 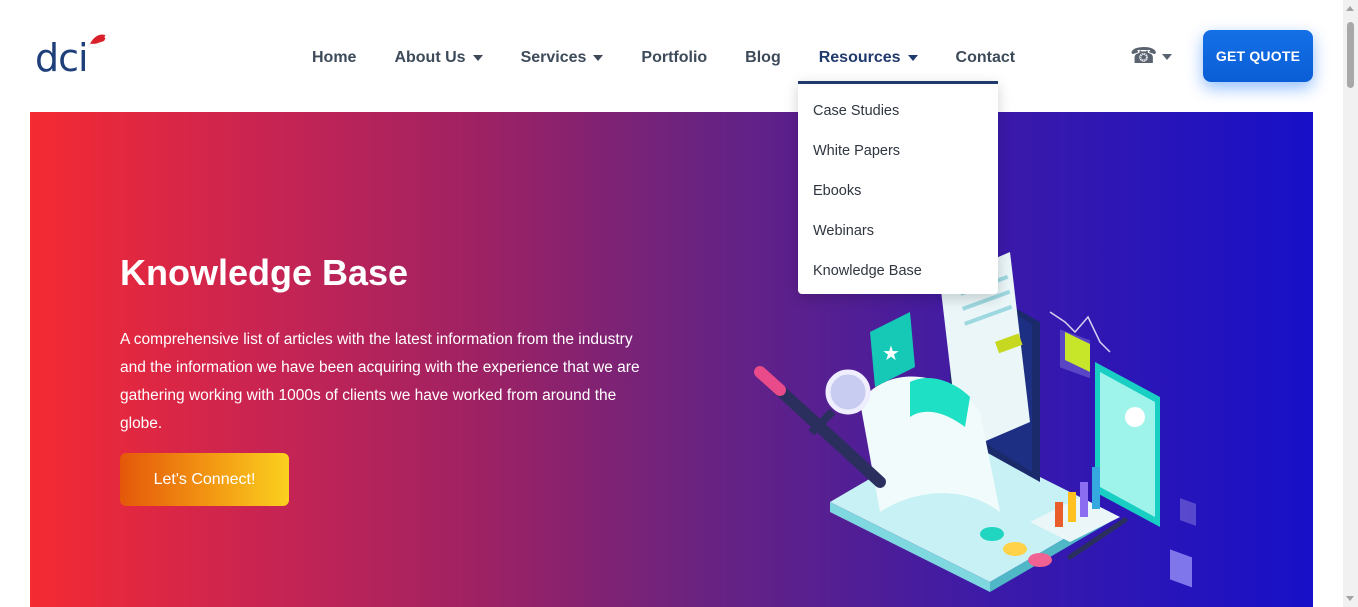 What do you see at coordinates (898, 231) in the screenshot?
I see `menu-item-webinars: Webinars` at bounding box center [898, 231].